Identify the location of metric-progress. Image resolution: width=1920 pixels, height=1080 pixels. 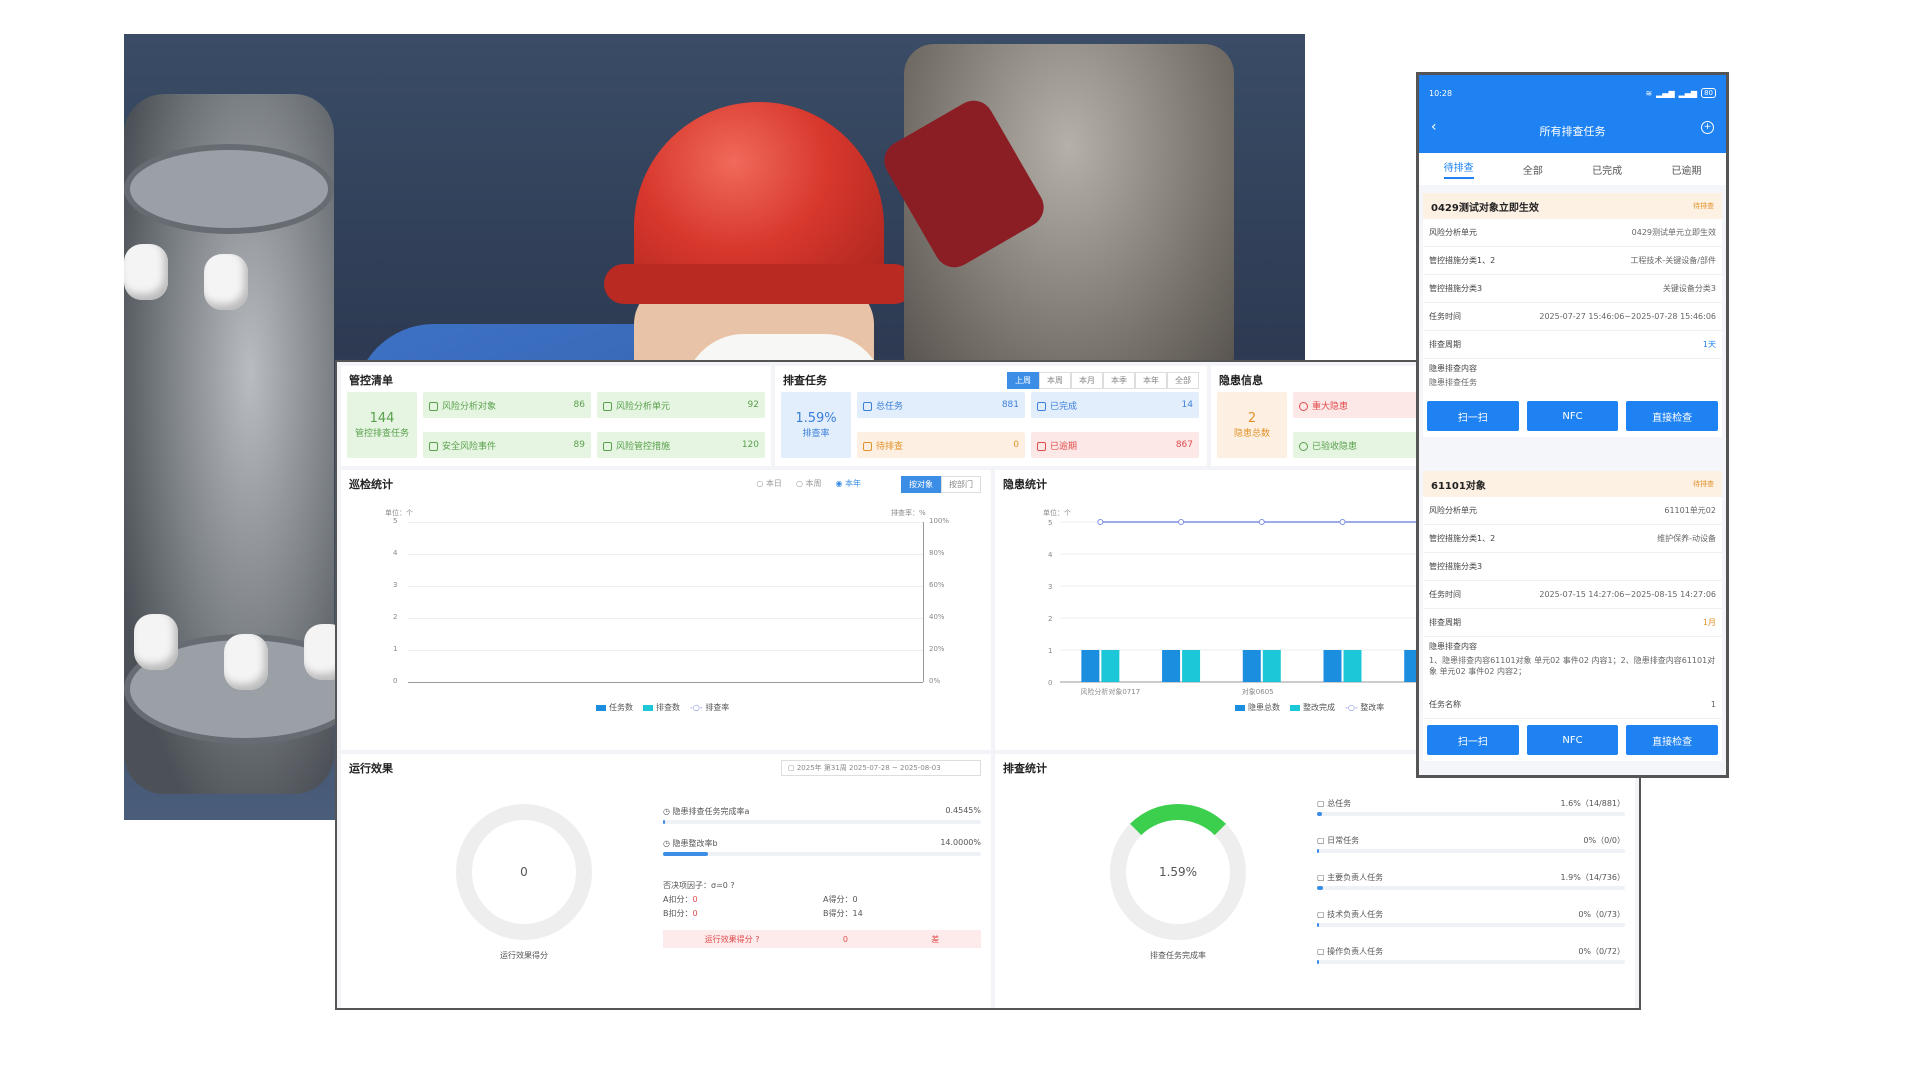
(1471, 888).